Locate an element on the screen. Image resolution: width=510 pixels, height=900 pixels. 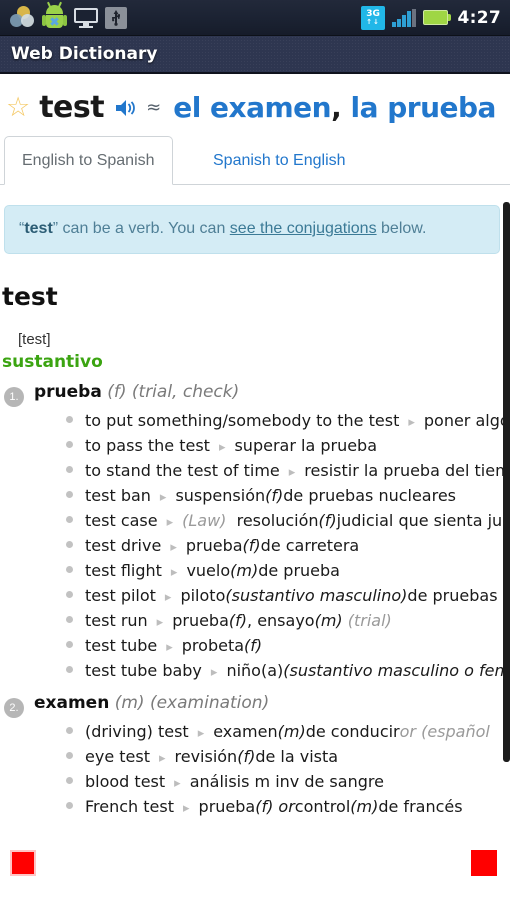
sync-icon is located at coordinates (23, 17).